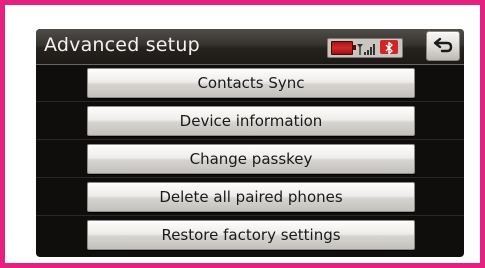 Image resolution: width=485 pixels, height=268 pixels. I want to click on battery-icon, so click(343, 48).